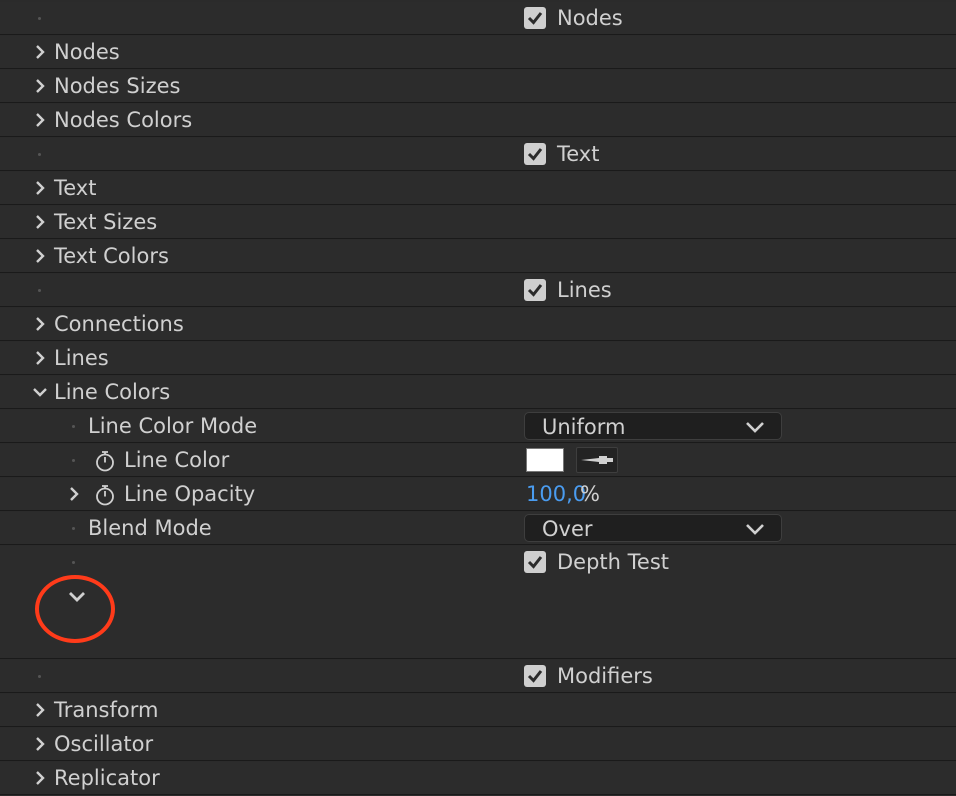 The image size is (956, 796). What do you see at coordinates (106, 710) in the screenshot?
I see `group-label: Transform` at bounding box center [106, 710].